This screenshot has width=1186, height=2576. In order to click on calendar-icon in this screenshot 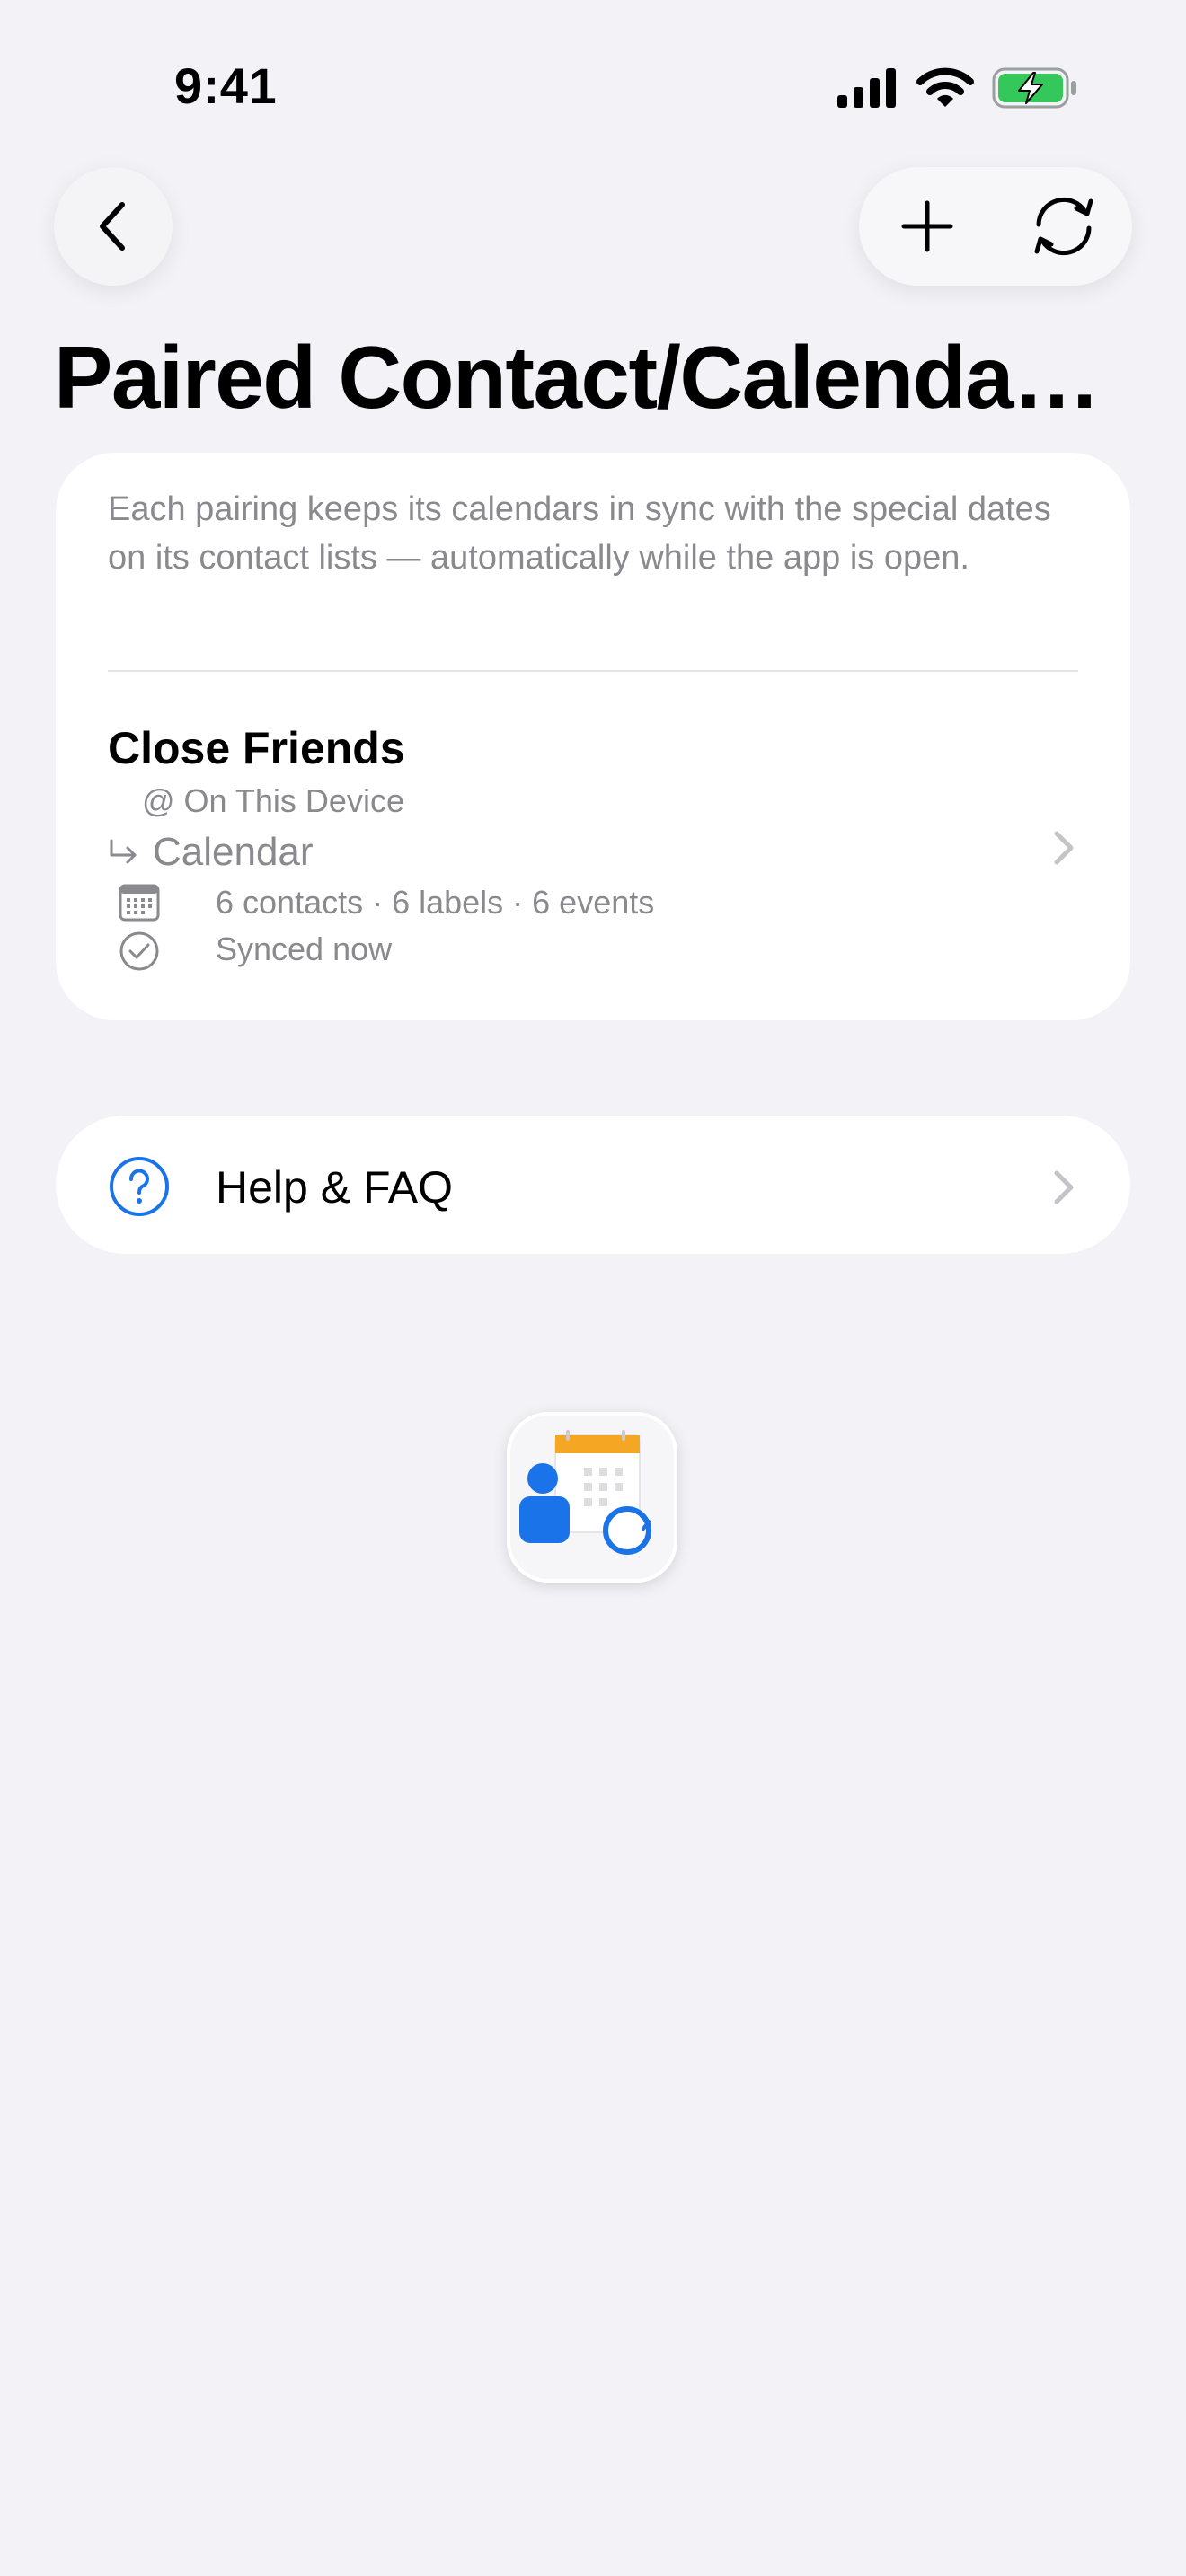, I will do `click(139, 903)`.